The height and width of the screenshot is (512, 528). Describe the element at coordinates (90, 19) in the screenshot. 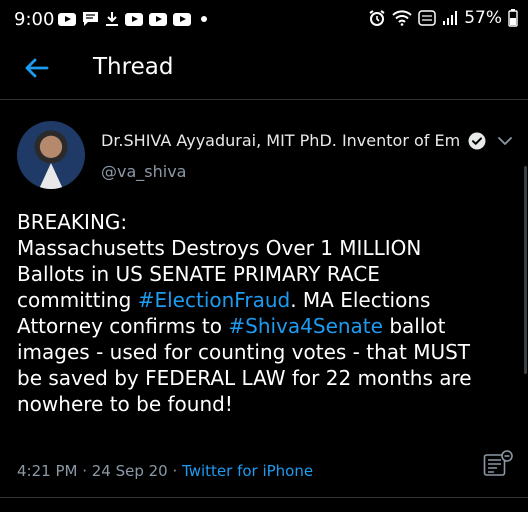

I see `message-icon` at that location.